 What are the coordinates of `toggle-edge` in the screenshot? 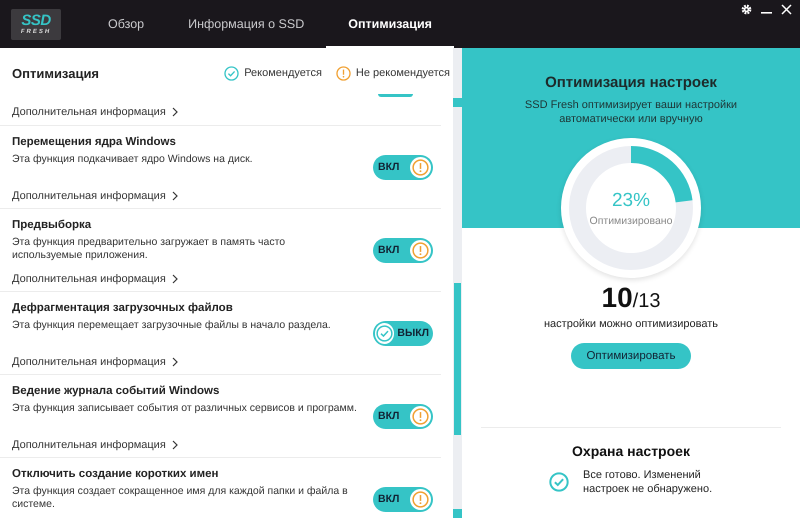 It's located at (395, 95).